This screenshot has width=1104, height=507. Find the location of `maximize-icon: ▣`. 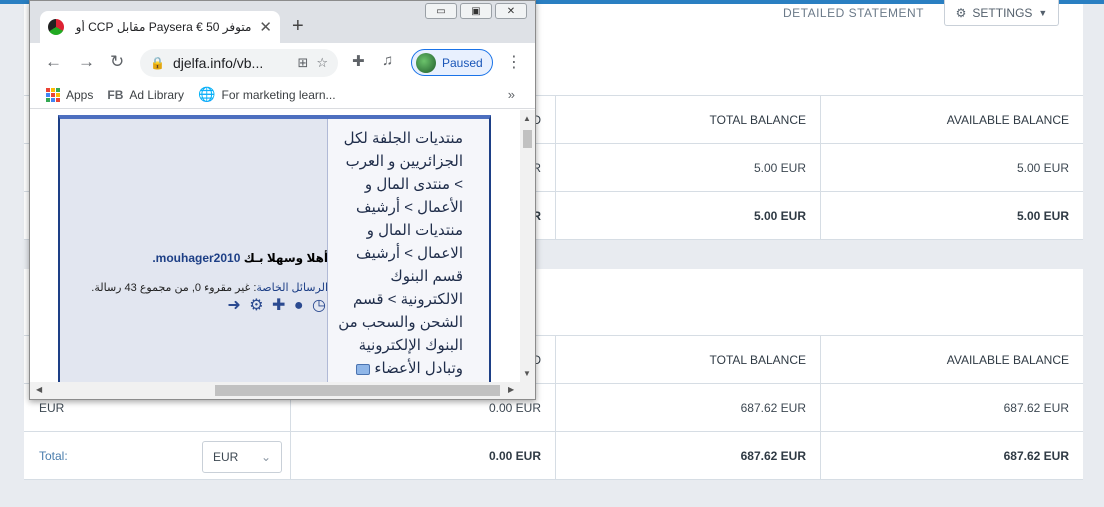

maximize-icon: ▣ is located at coordinates (476, 11).